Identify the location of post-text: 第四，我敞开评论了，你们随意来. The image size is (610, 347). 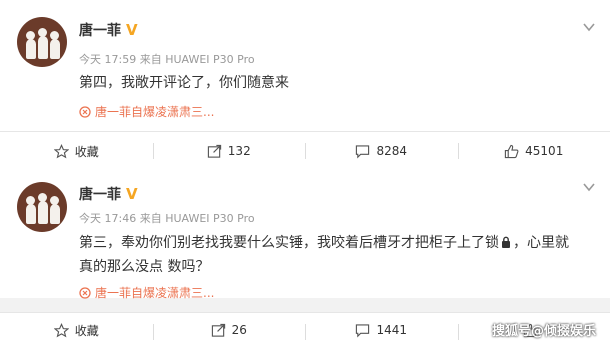
(329, 83).